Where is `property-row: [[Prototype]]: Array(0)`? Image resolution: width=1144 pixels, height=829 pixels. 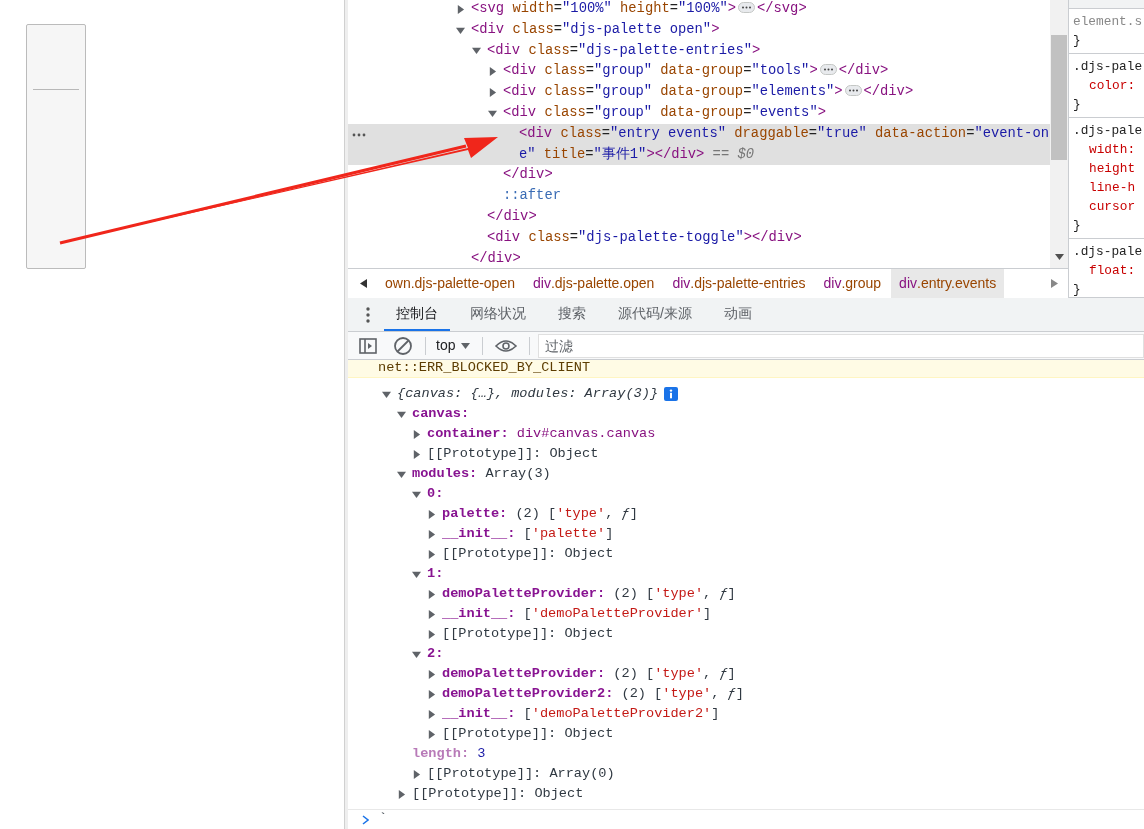
property-row: [[Prototype]]: Array(0) is located at coordinates (521, 774).